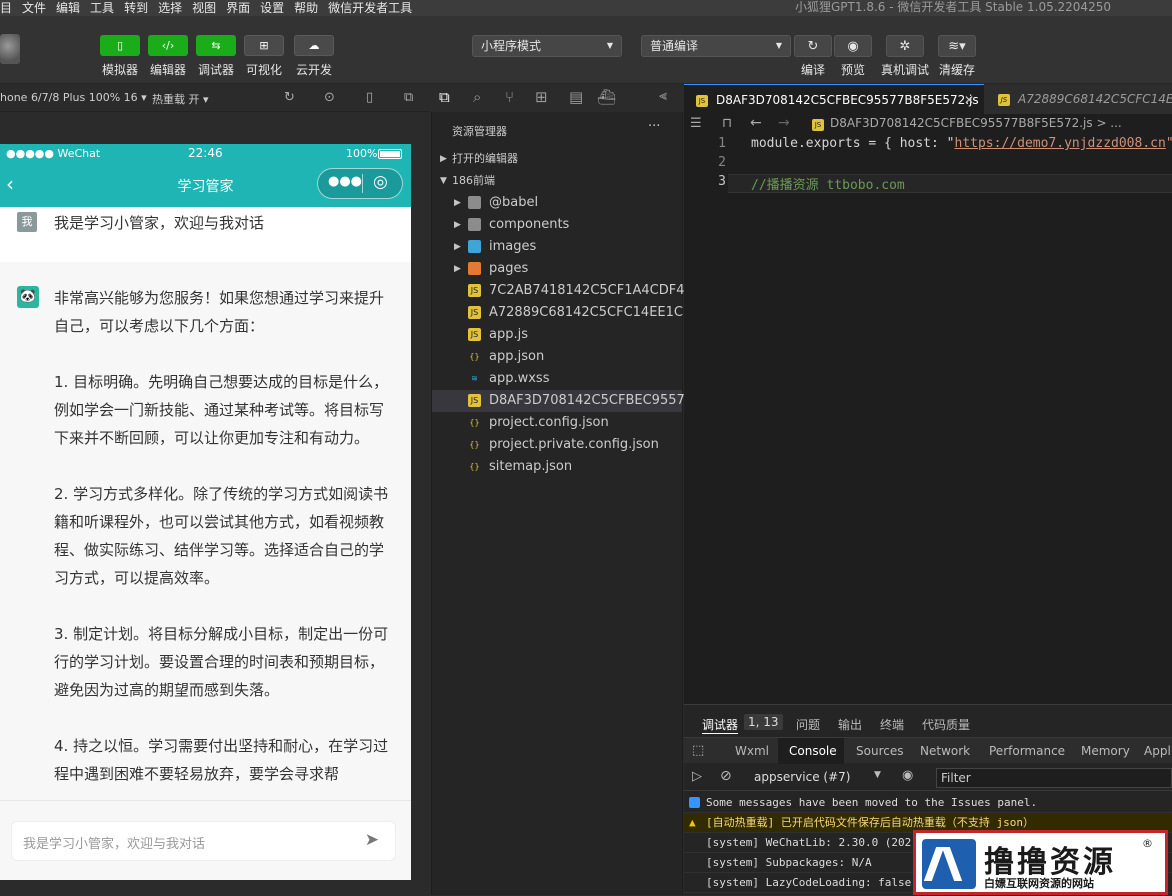  I want to click on bookmark-icon: ⊓, so click(727, 123).